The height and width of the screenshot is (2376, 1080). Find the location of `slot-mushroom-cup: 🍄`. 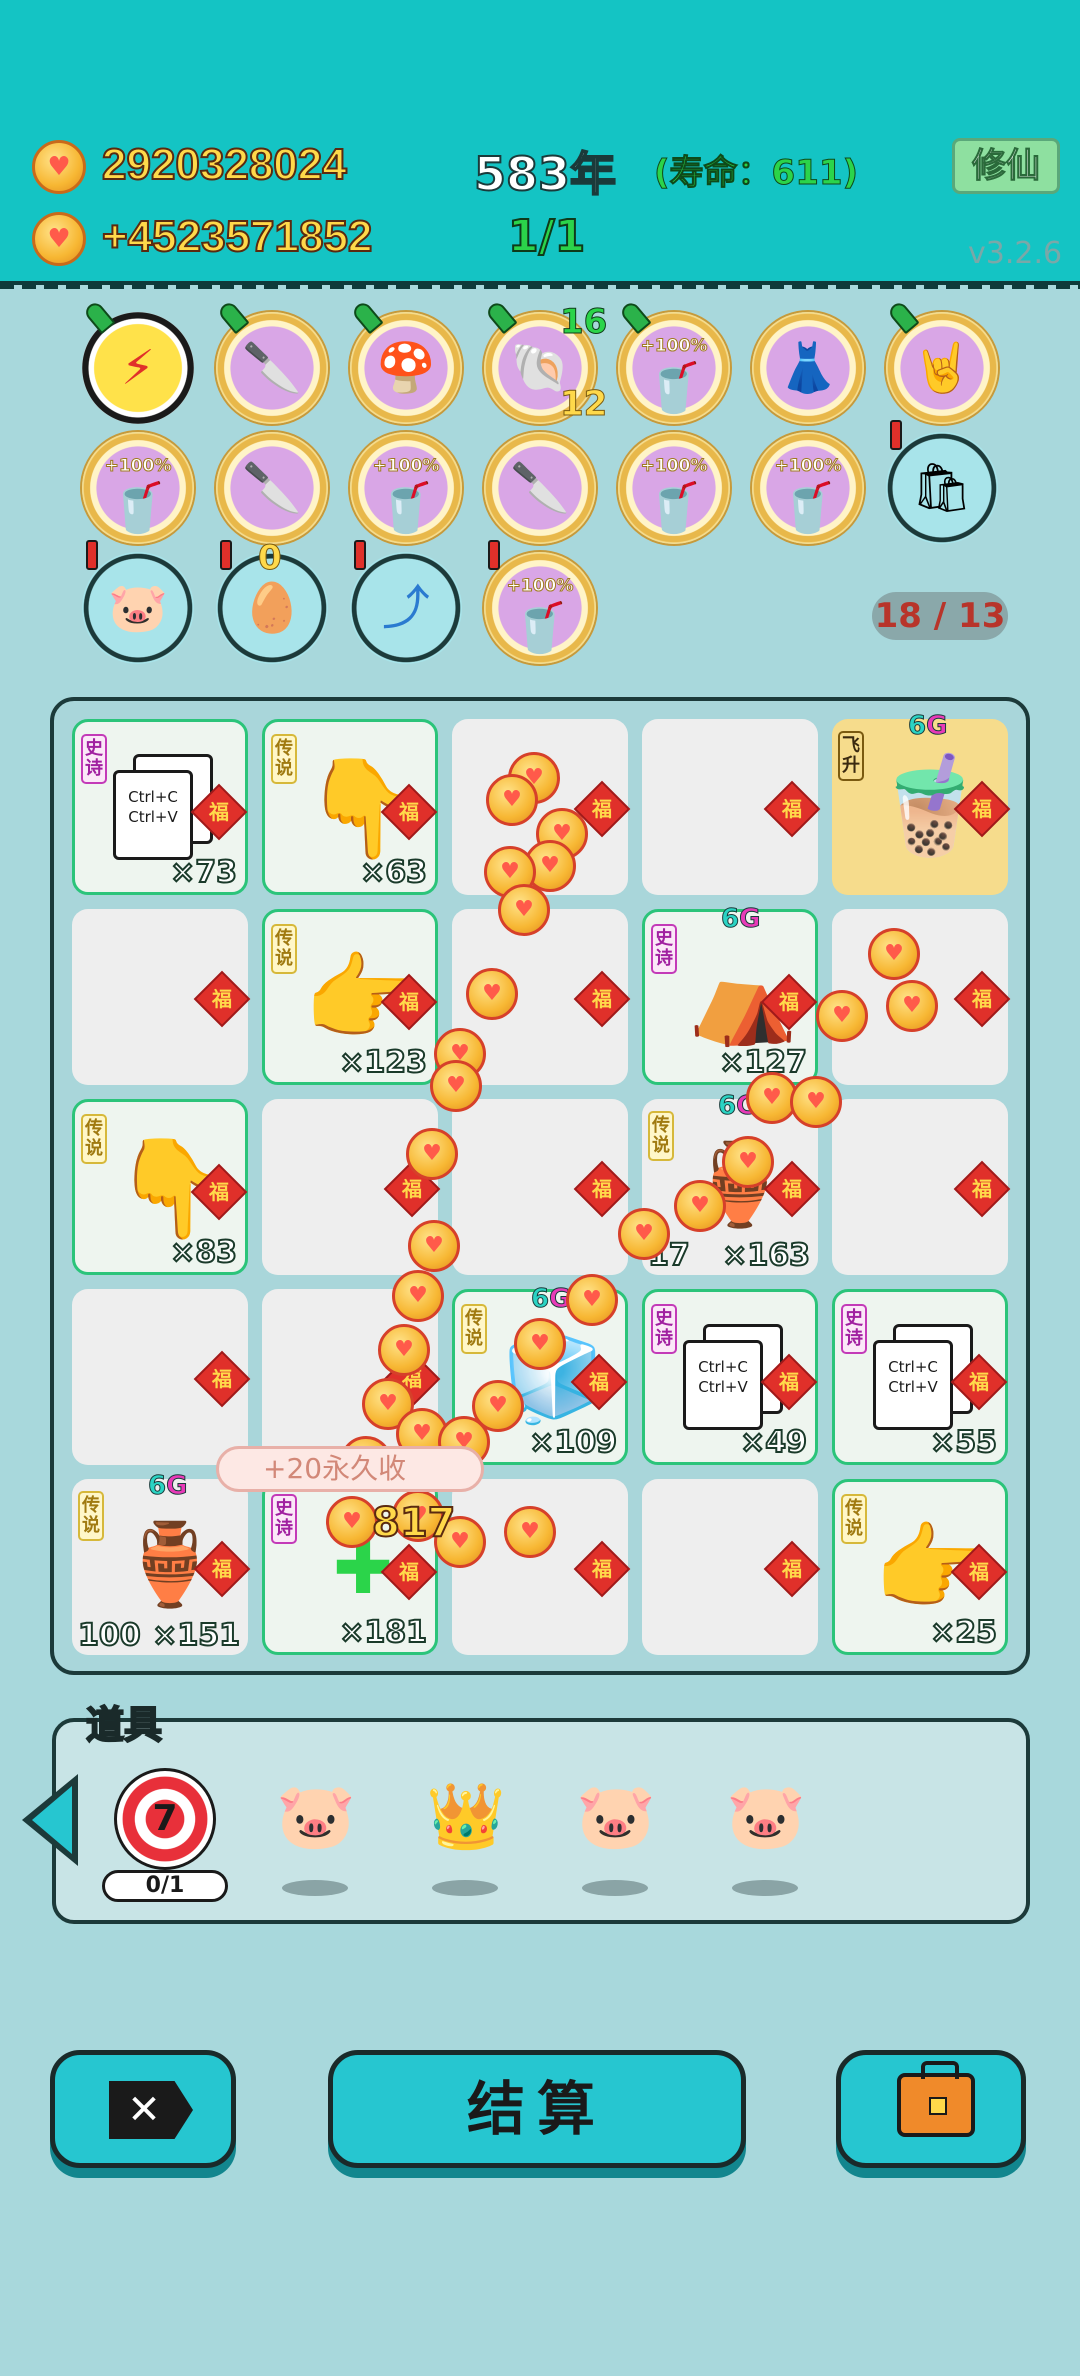

slot-mushroom-cup: 🍄 is located at coordinates (406, 361).